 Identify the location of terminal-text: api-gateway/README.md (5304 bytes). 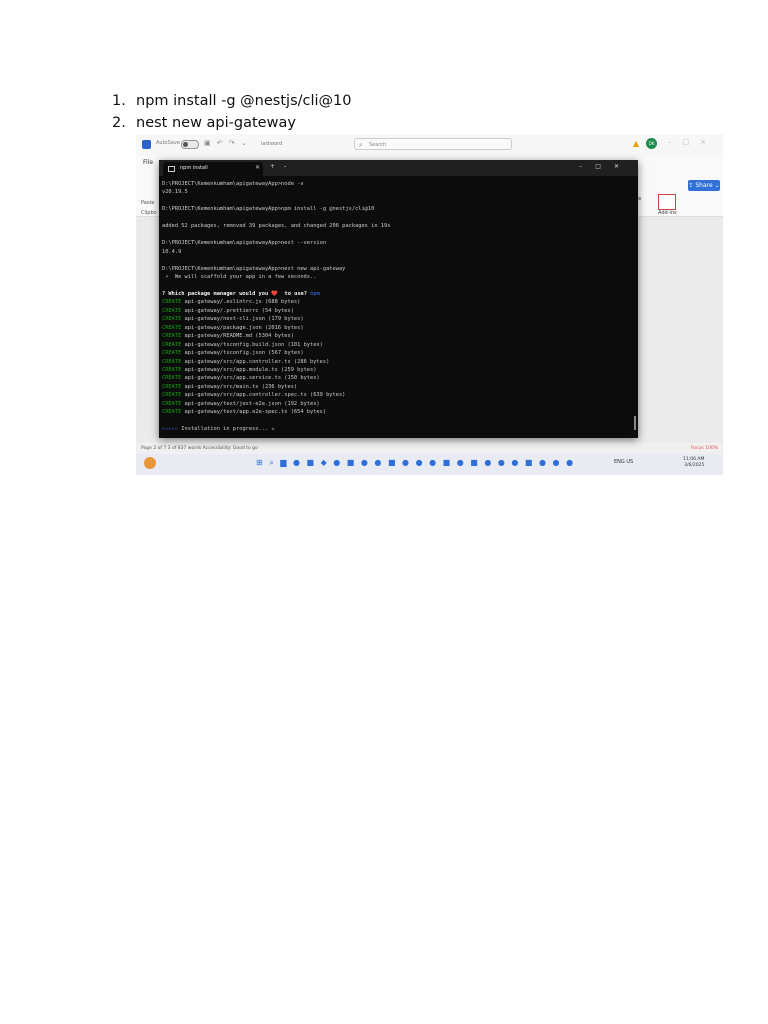
(237, 336).